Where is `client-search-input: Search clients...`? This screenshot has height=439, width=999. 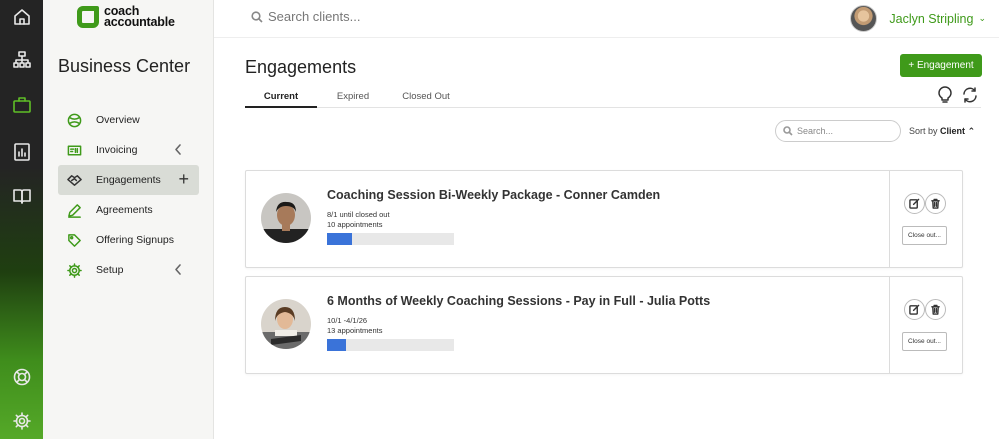
client-search-input: Search clients... is located at coordinates (306, 16).